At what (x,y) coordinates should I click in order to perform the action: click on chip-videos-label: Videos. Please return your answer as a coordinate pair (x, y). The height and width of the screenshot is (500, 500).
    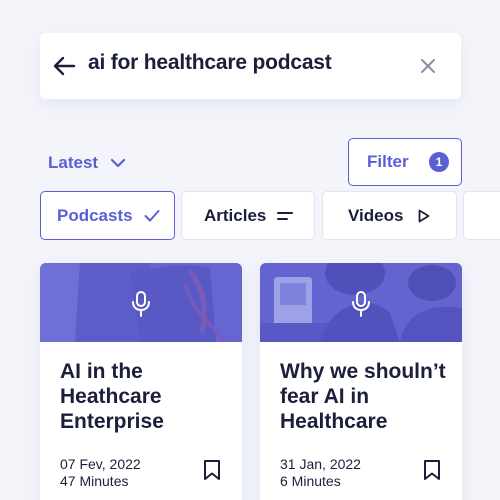
    Looking at the image, I should click on (376, 215).